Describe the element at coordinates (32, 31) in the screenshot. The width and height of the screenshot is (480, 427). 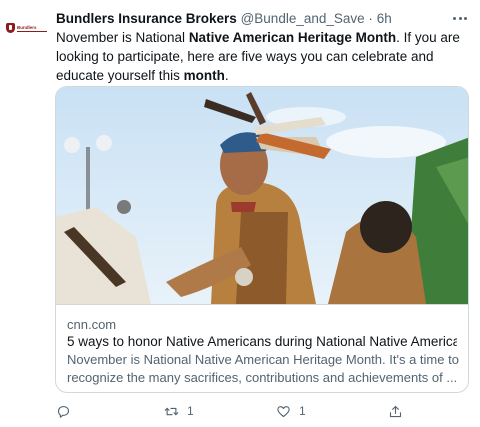
I see `avatar-logo-line` at that location.